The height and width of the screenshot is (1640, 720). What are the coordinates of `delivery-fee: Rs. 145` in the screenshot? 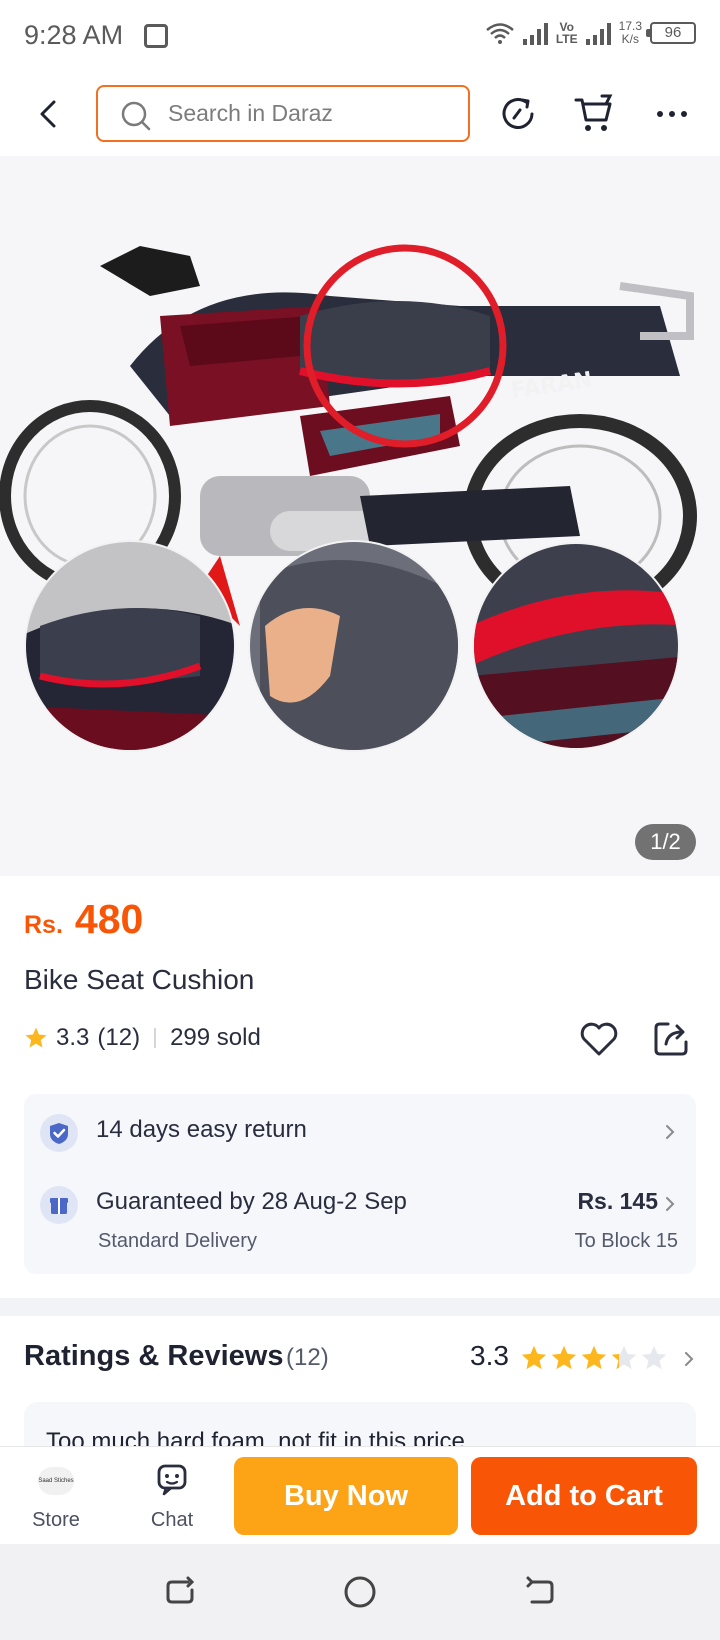 It's located at (617, 1201).